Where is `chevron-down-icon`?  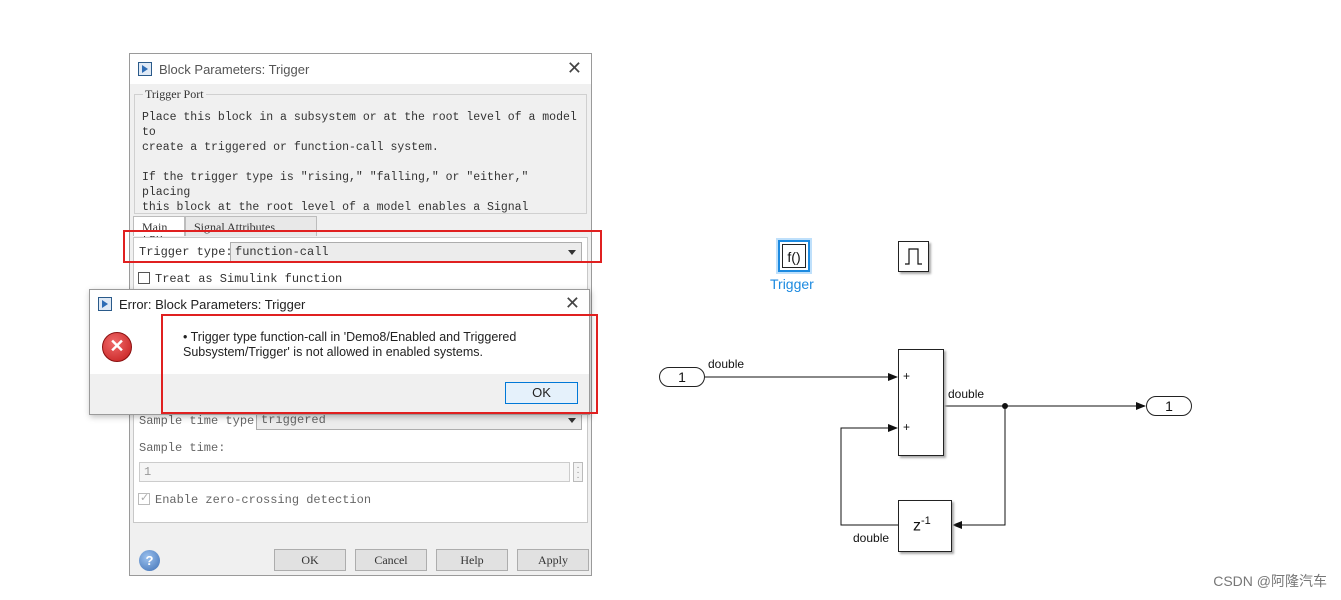
chevron-down-icon is located at coordinates (572, 420).